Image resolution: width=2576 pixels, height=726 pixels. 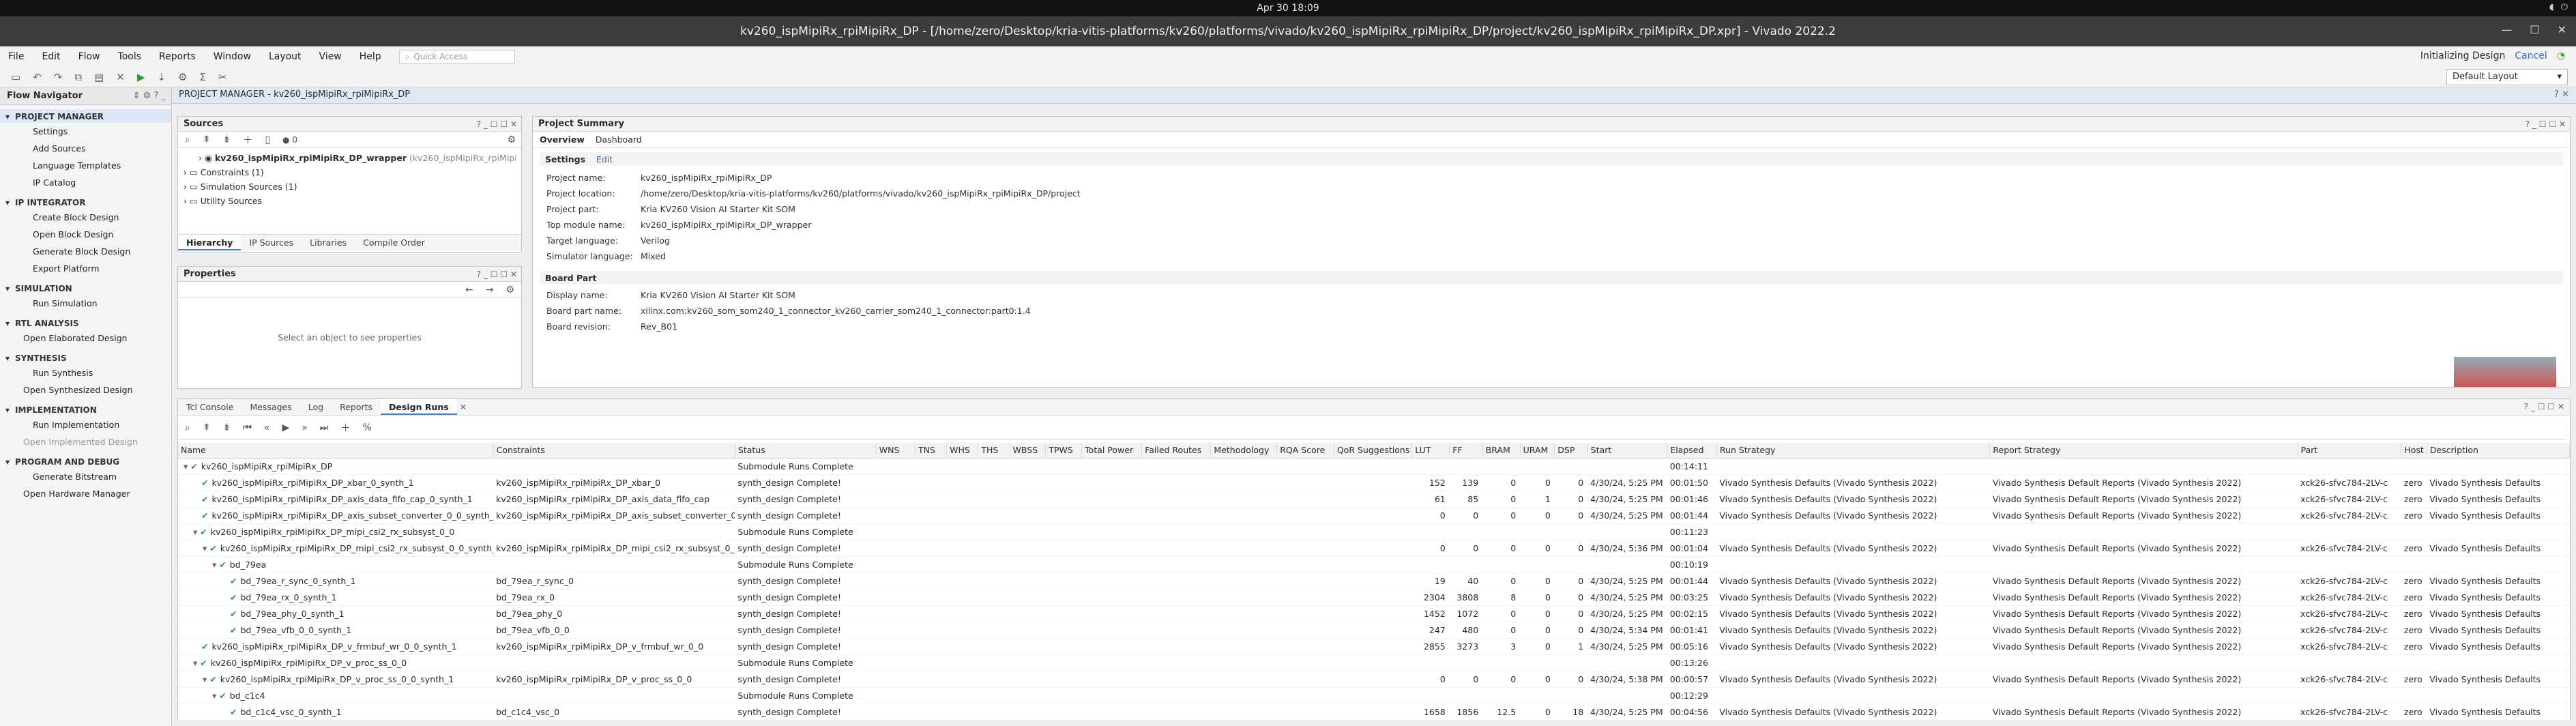 I want to click on section-project-manager: ▾ PROJECT MANAGER, so click(x=85, y=116).